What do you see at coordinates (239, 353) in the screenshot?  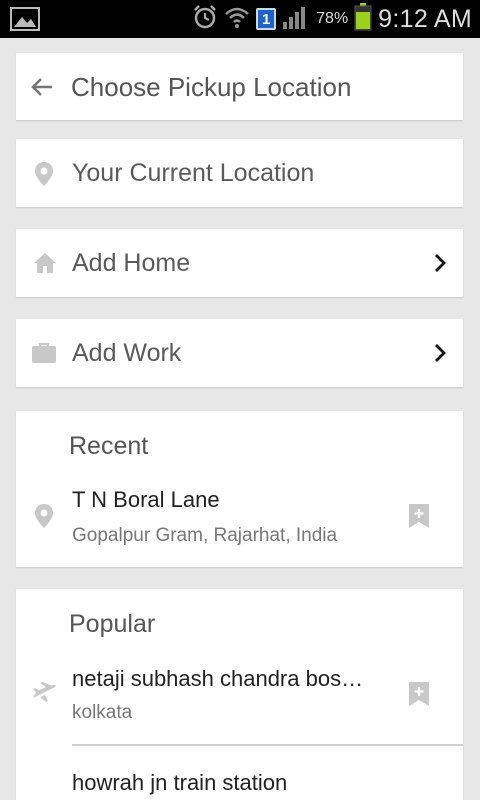 I see `add-work-row: Add Work` at bounding box center [239, 353].